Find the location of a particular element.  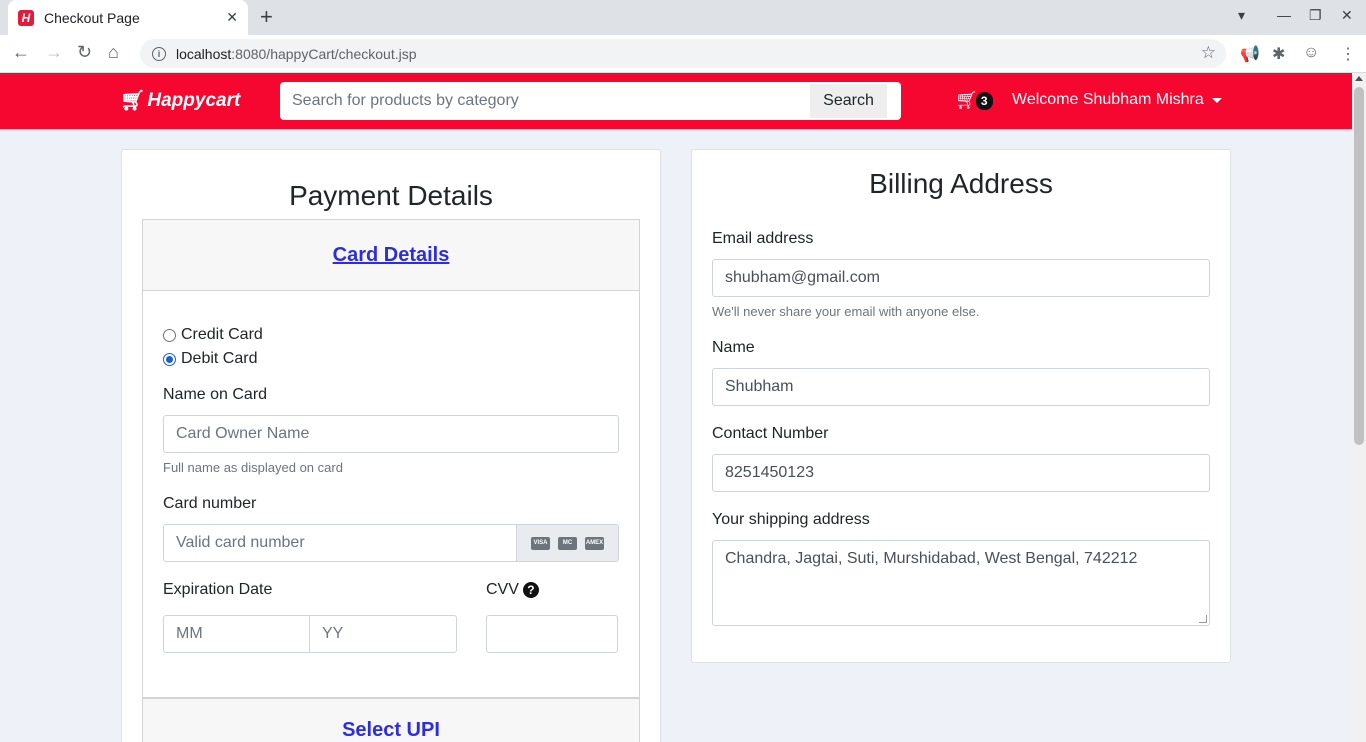

close-window-icon: ✕ is located at coordinates (1347, 15).